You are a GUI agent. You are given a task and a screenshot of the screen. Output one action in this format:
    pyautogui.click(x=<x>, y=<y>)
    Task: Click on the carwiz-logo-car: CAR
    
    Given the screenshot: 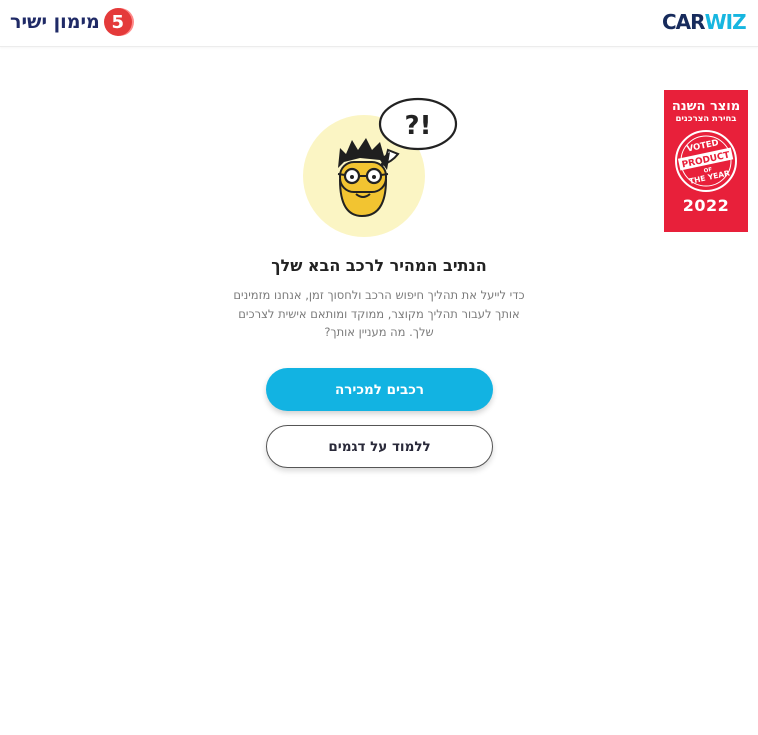 What is the action you would take?
    pyautogui.click(x=684, y=22)
    